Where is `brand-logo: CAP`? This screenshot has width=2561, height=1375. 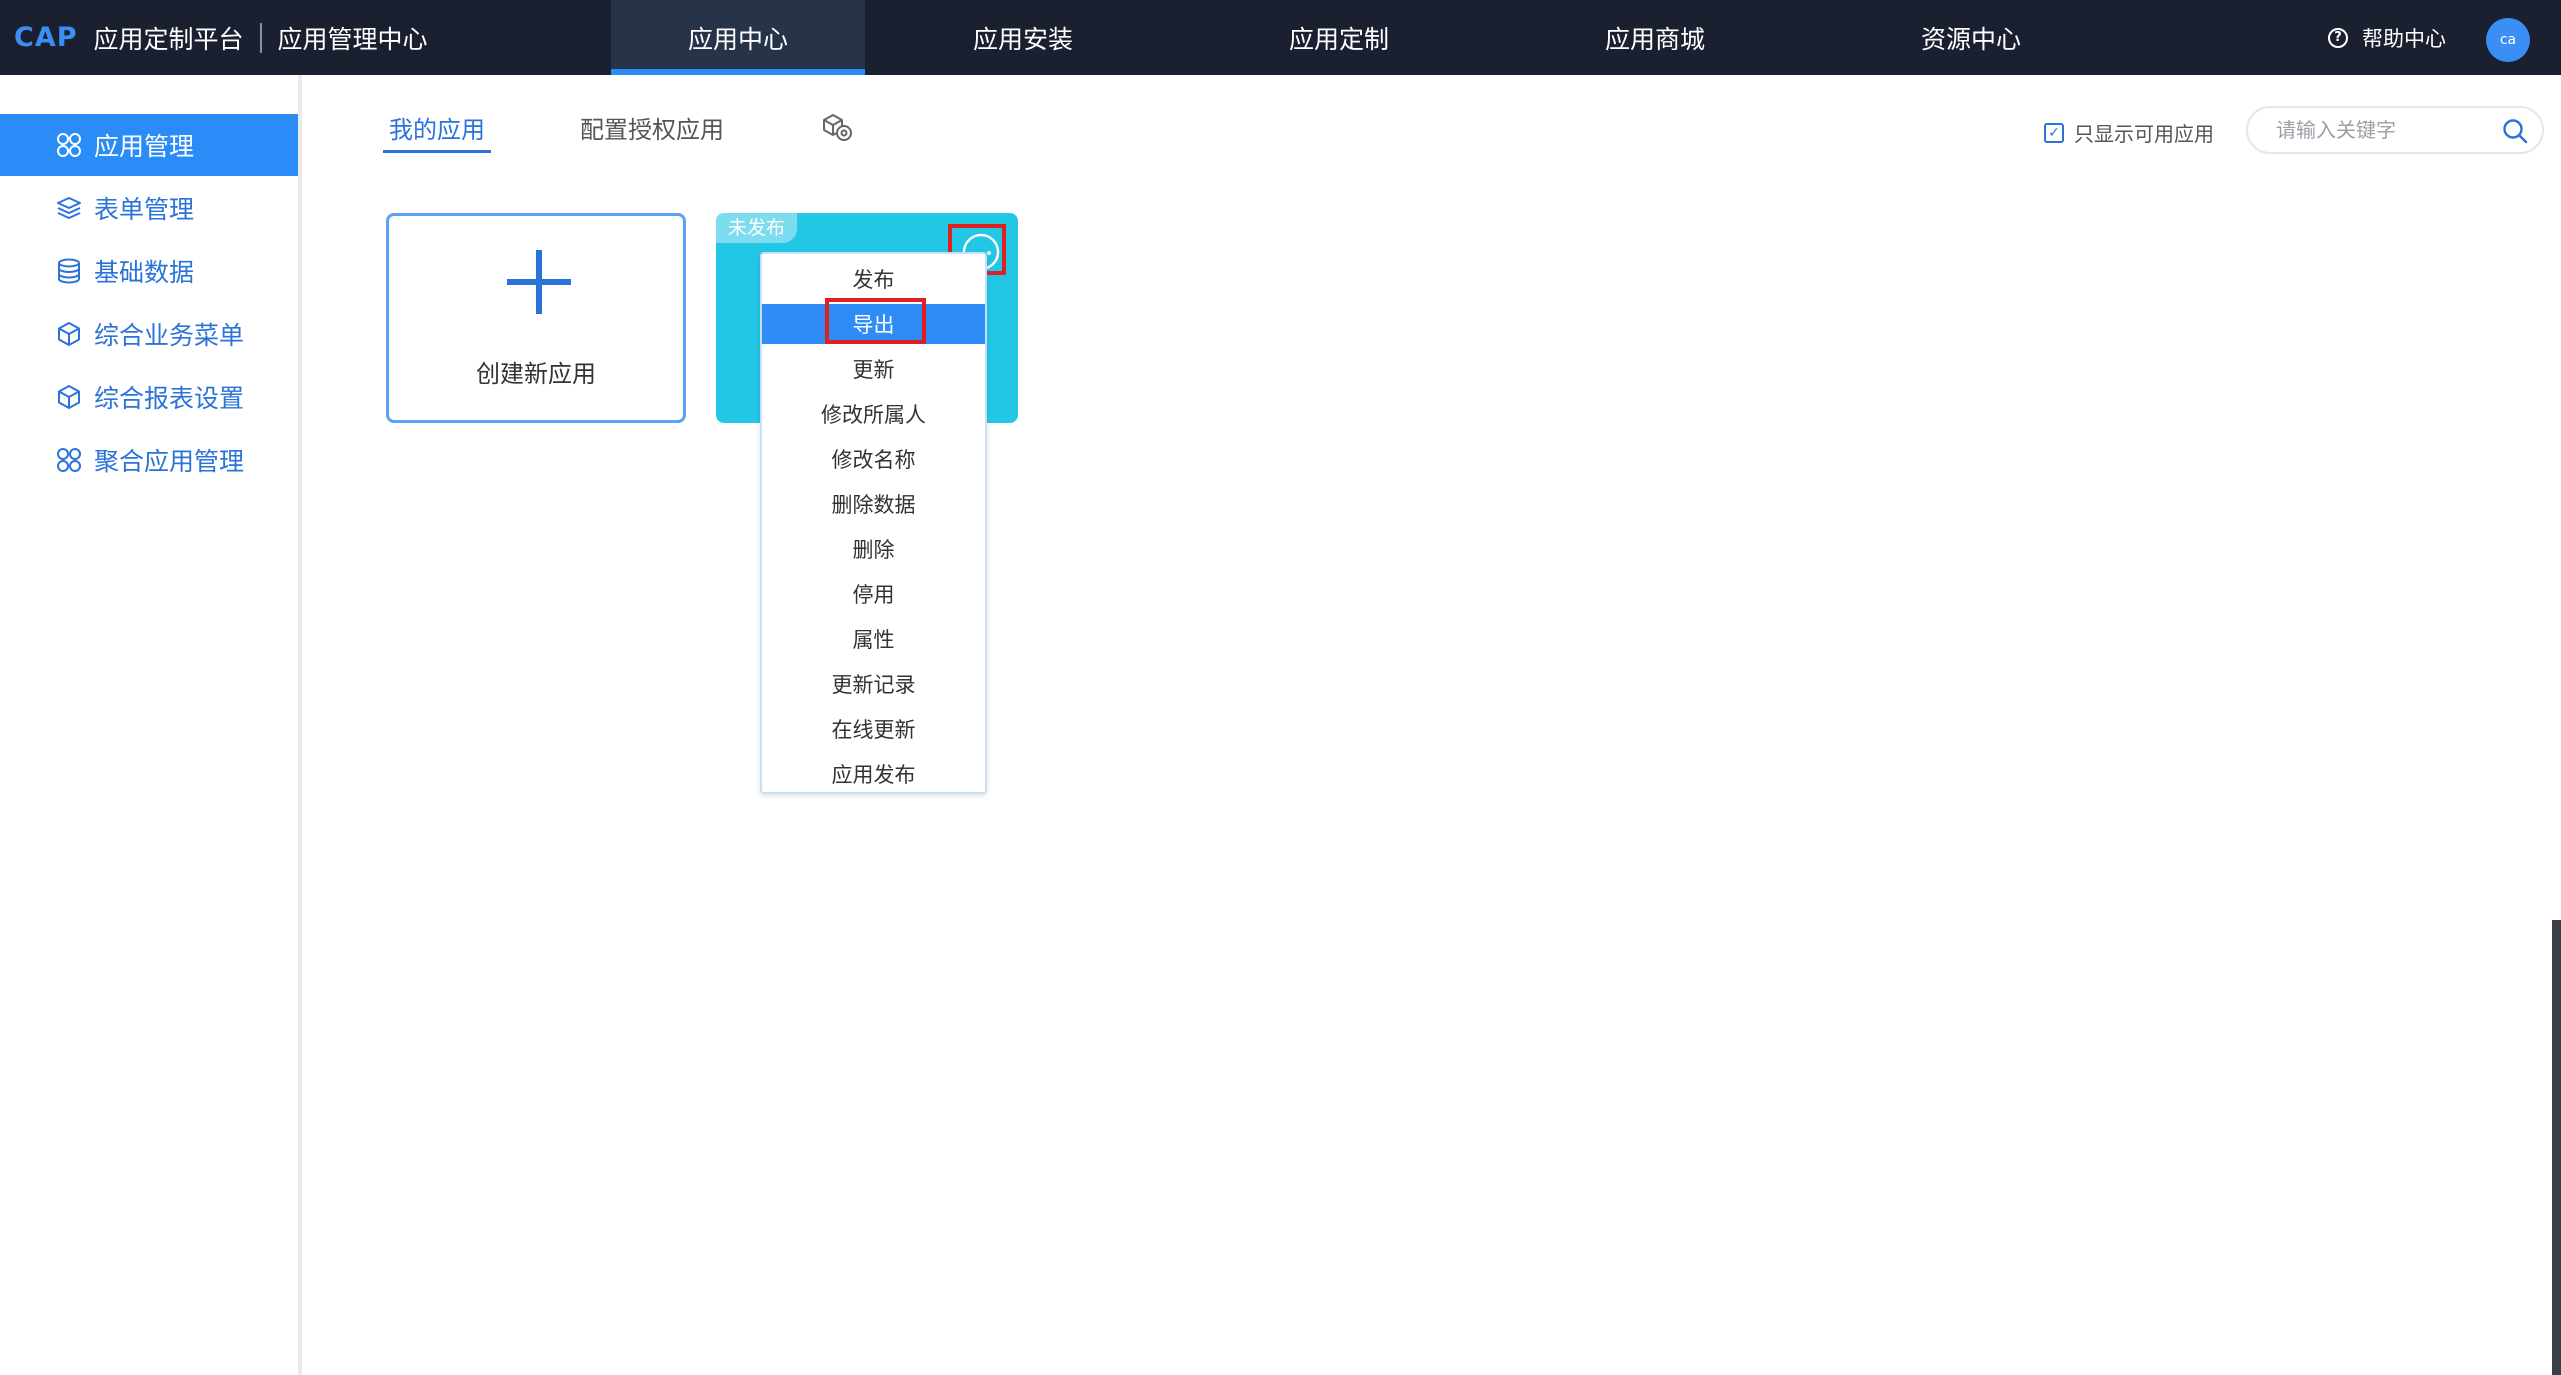
brand-logo: CAP is located at coordinates (46, 37).